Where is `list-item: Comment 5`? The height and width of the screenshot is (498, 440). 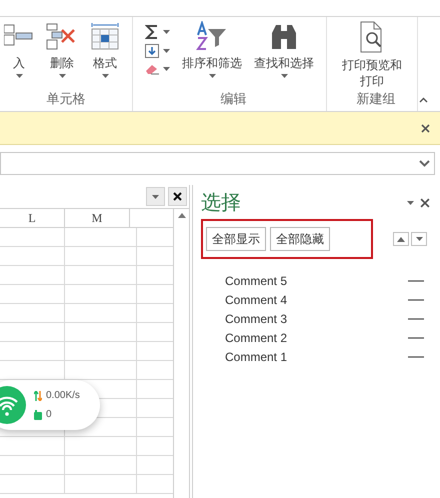 list-item: Comment 5 is located at coordinates (256, 281).